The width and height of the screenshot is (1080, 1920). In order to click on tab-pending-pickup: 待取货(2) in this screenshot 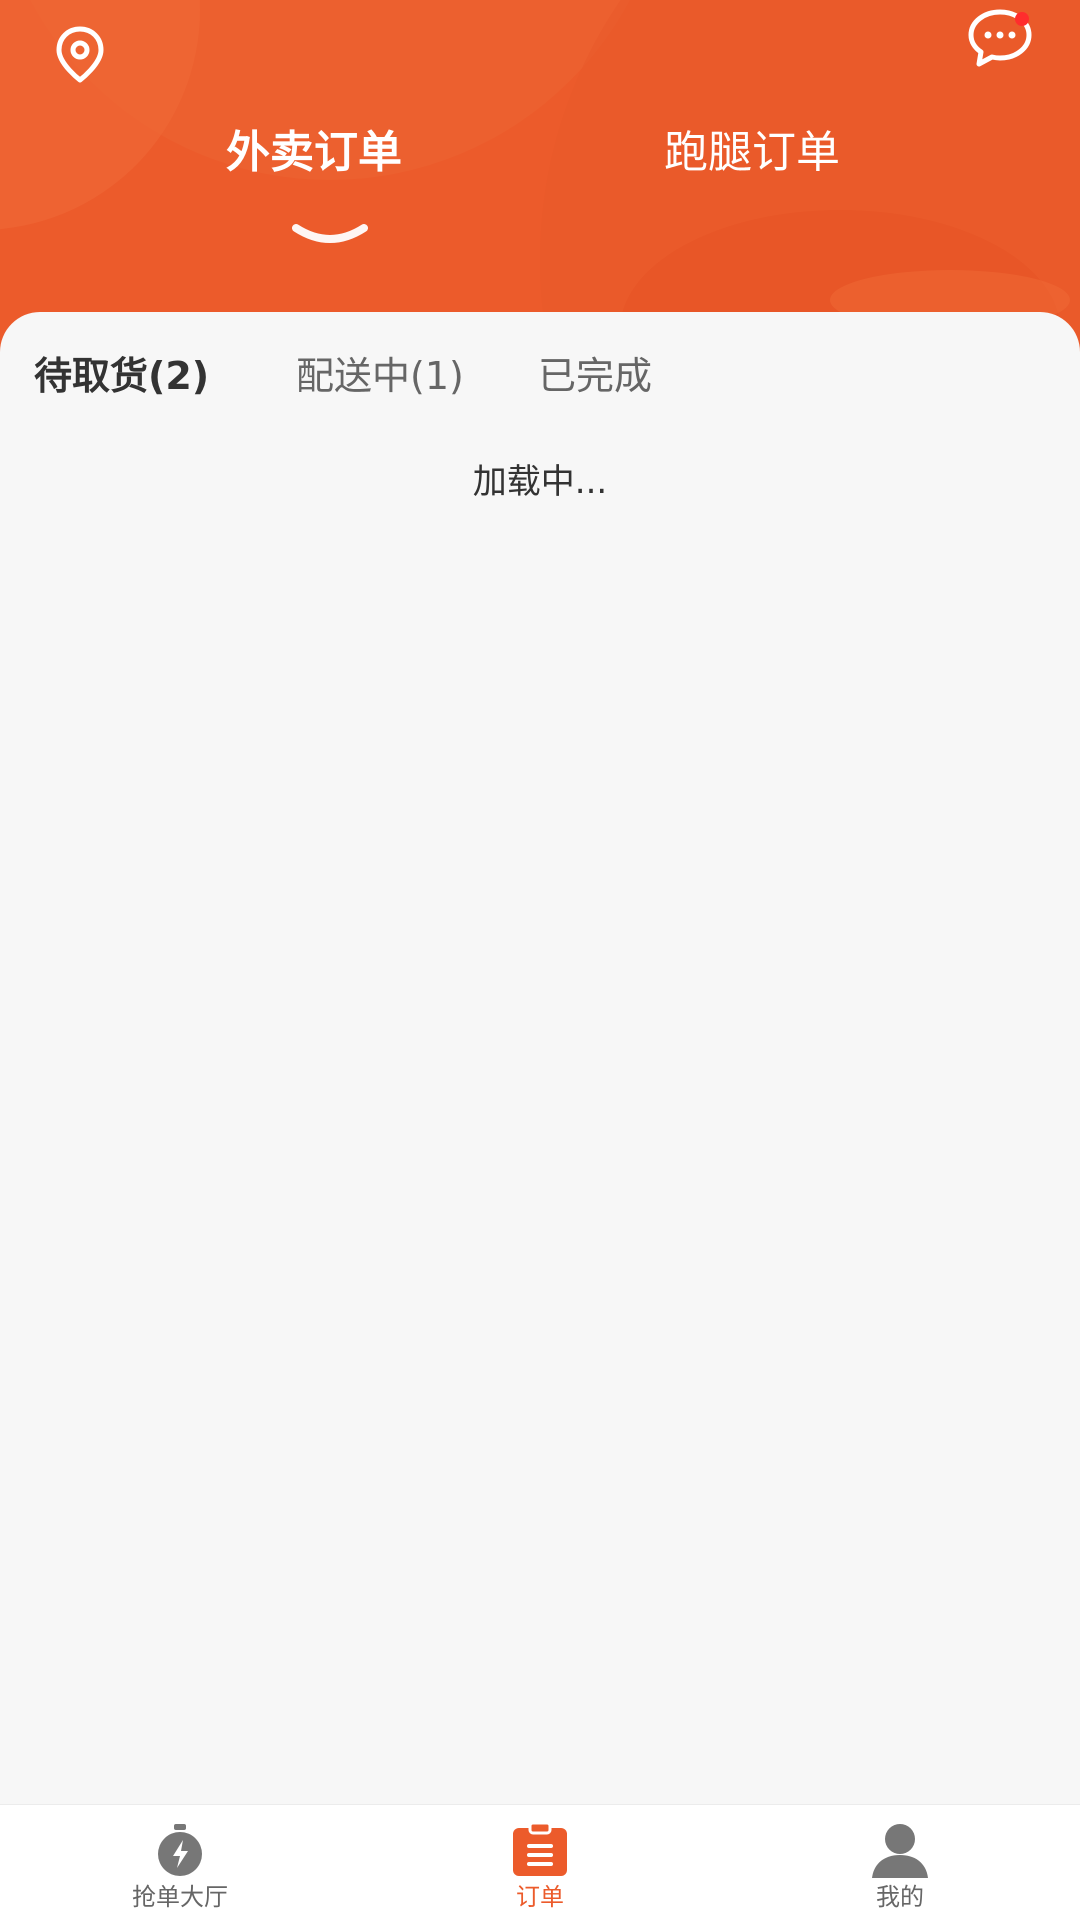, I will do `click(121, 376)`.